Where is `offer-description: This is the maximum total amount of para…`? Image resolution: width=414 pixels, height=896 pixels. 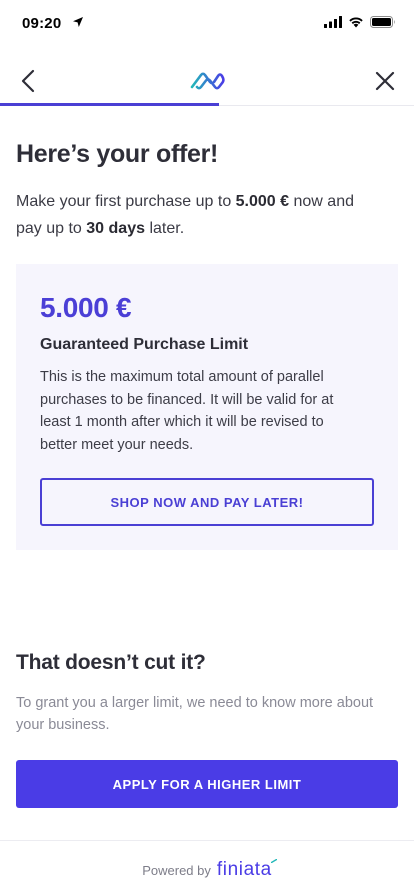
offer-description: This is the maximum total amount of para… is located at coordinates (187, 411).